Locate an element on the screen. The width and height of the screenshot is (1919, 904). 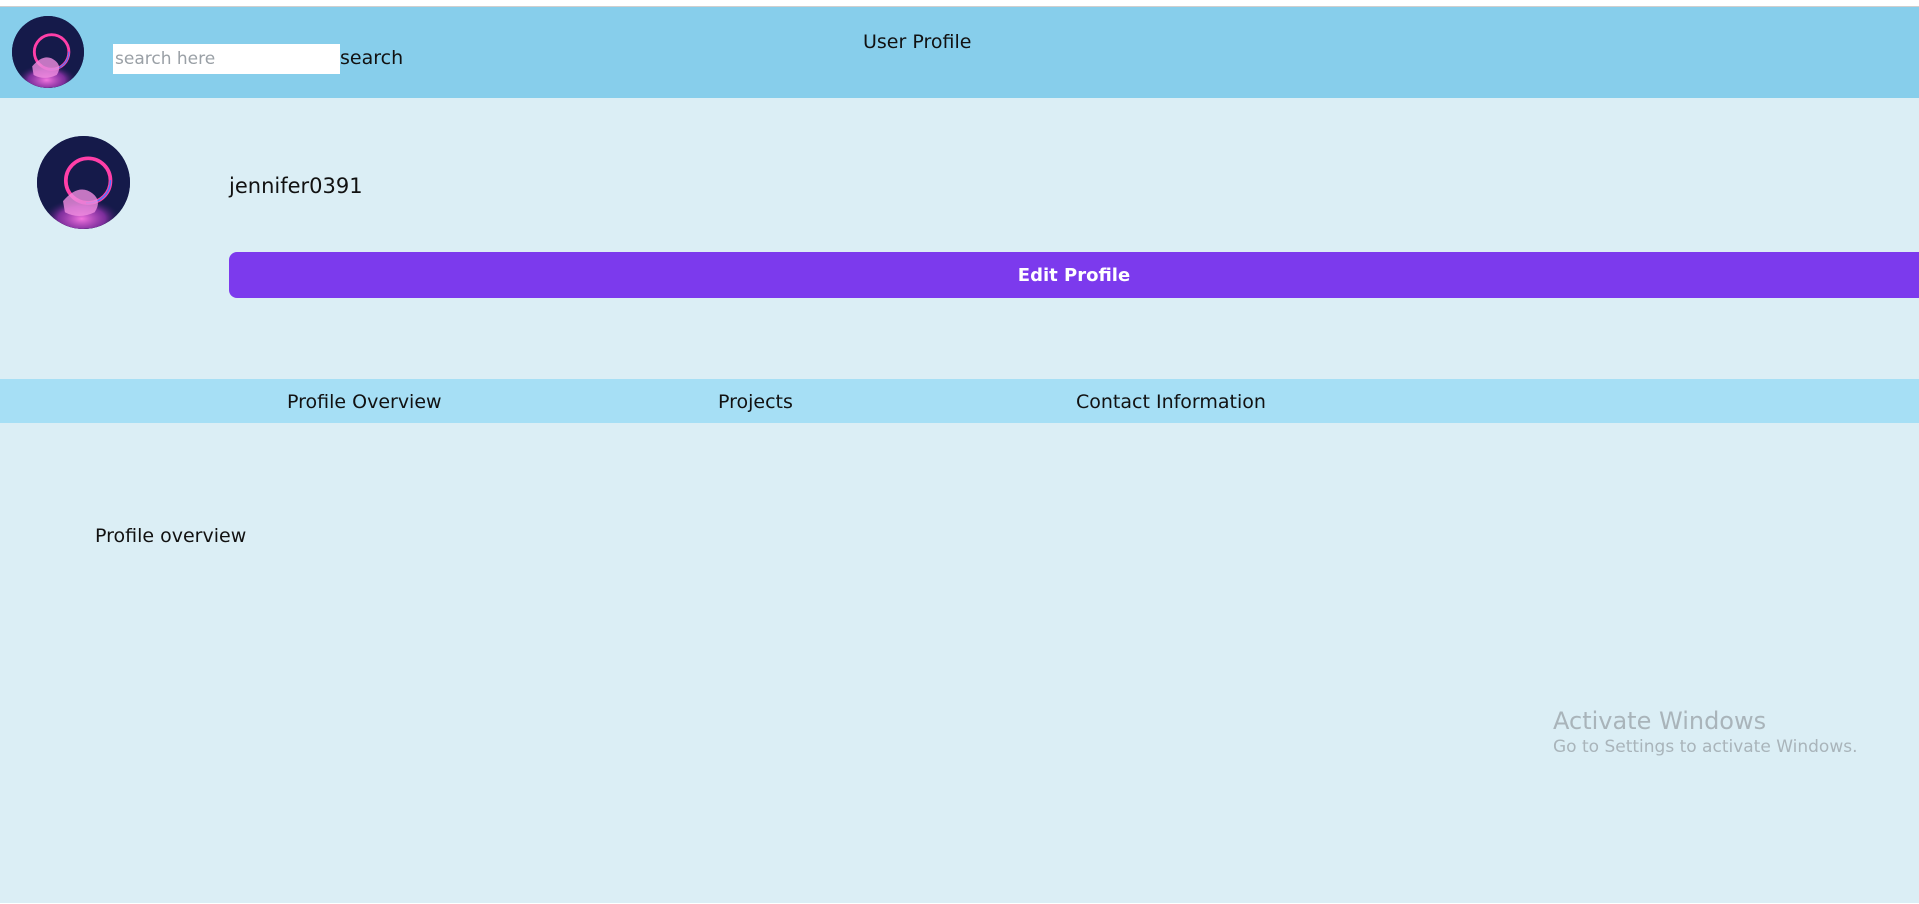
search-input is located at coordinates (226, 59).